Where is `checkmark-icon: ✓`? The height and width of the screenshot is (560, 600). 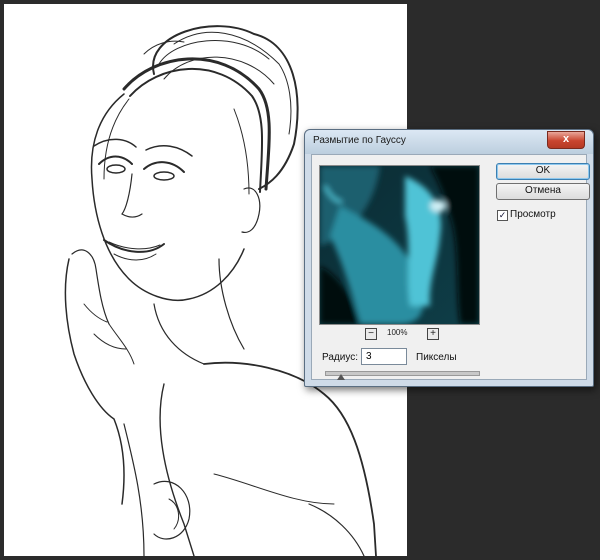
checkmark-icon: ✓ is located at coordinates (502, 215).